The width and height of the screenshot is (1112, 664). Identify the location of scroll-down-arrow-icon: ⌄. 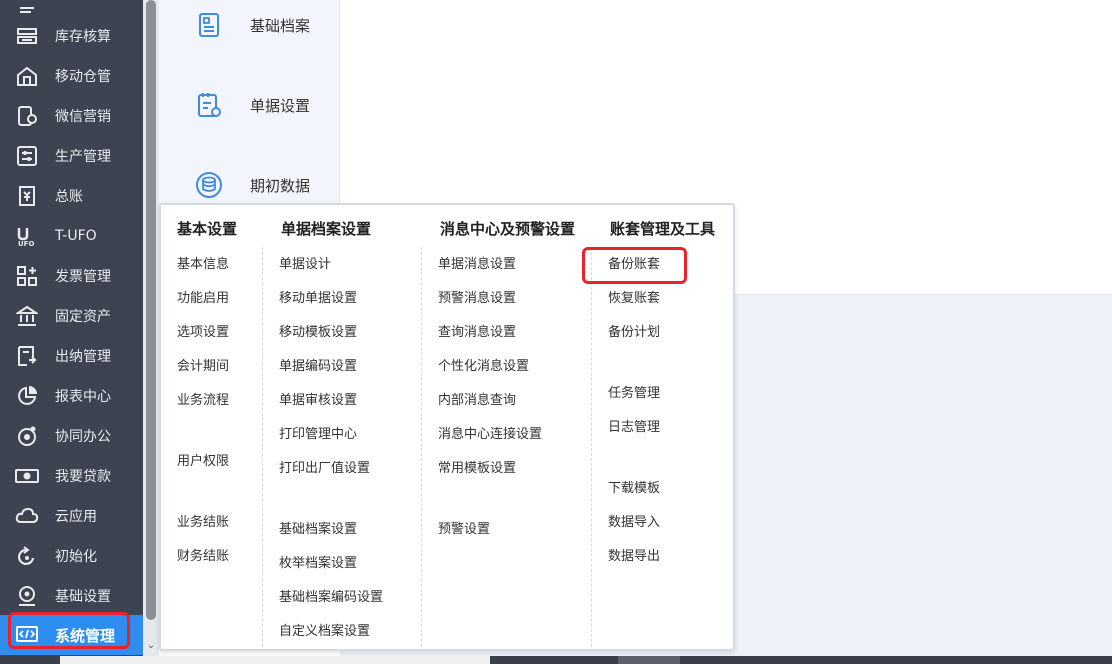
(151, 646).